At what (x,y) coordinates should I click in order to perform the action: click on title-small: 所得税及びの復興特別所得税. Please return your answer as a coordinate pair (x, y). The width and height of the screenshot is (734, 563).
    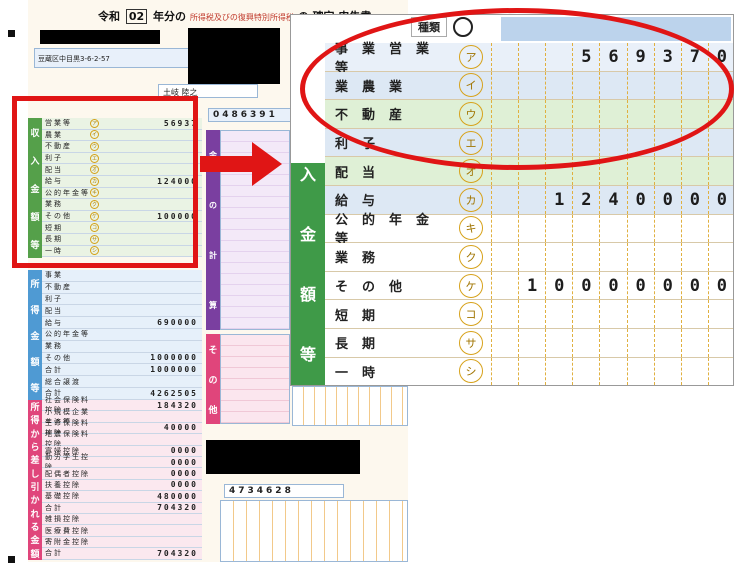
    Looking at the image, I should click on (241, 17).